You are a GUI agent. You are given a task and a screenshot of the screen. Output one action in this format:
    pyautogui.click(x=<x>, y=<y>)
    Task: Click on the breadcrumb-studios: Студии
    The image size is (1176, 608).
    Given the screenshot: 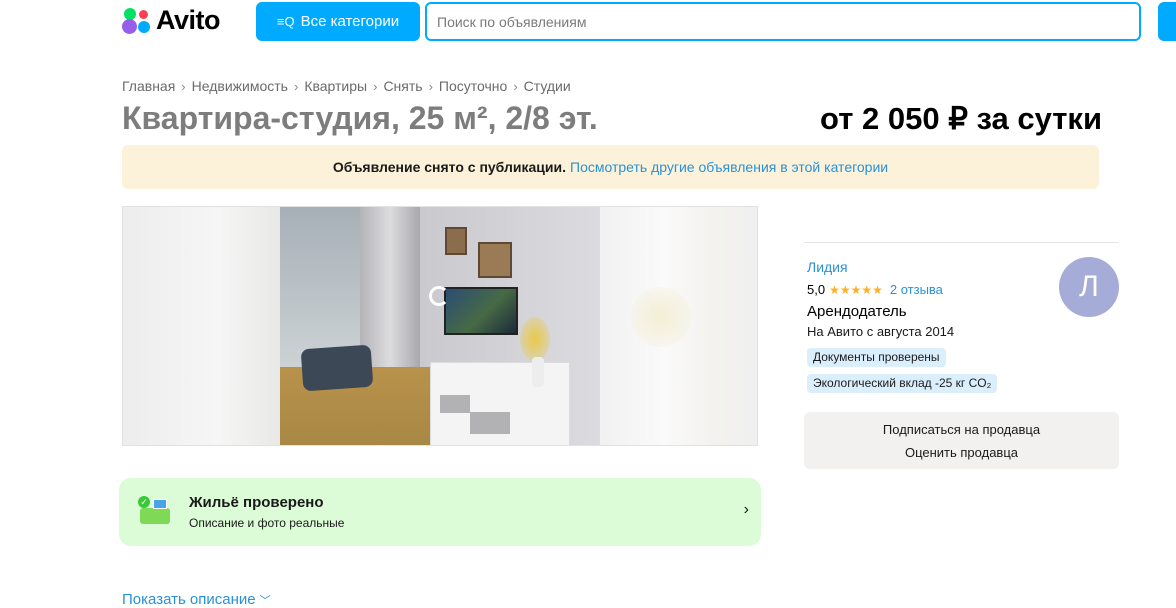 What is the action you would take?
    pyautogui.click(x=547, y=86)
    